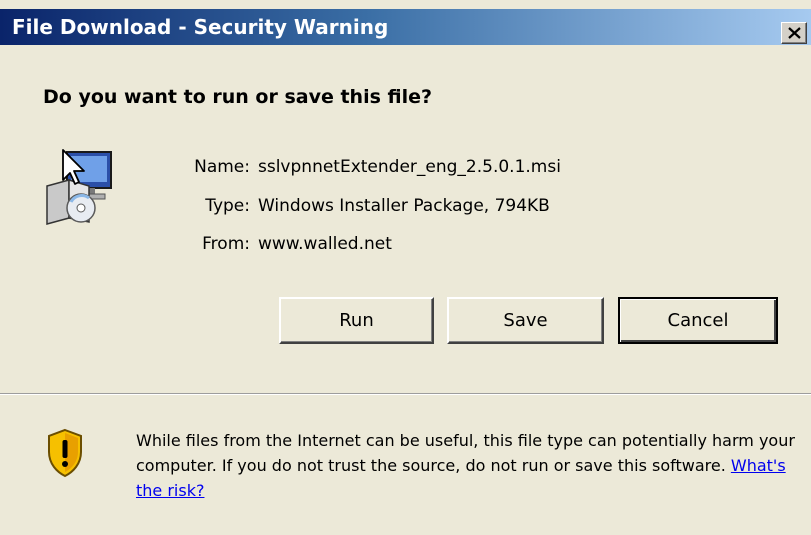 The image size is (811, 535). What do you see at coordinates (698, 320) in the screenshot?
I see `cancel-button: Cancel` at bounding box center [698, 320].